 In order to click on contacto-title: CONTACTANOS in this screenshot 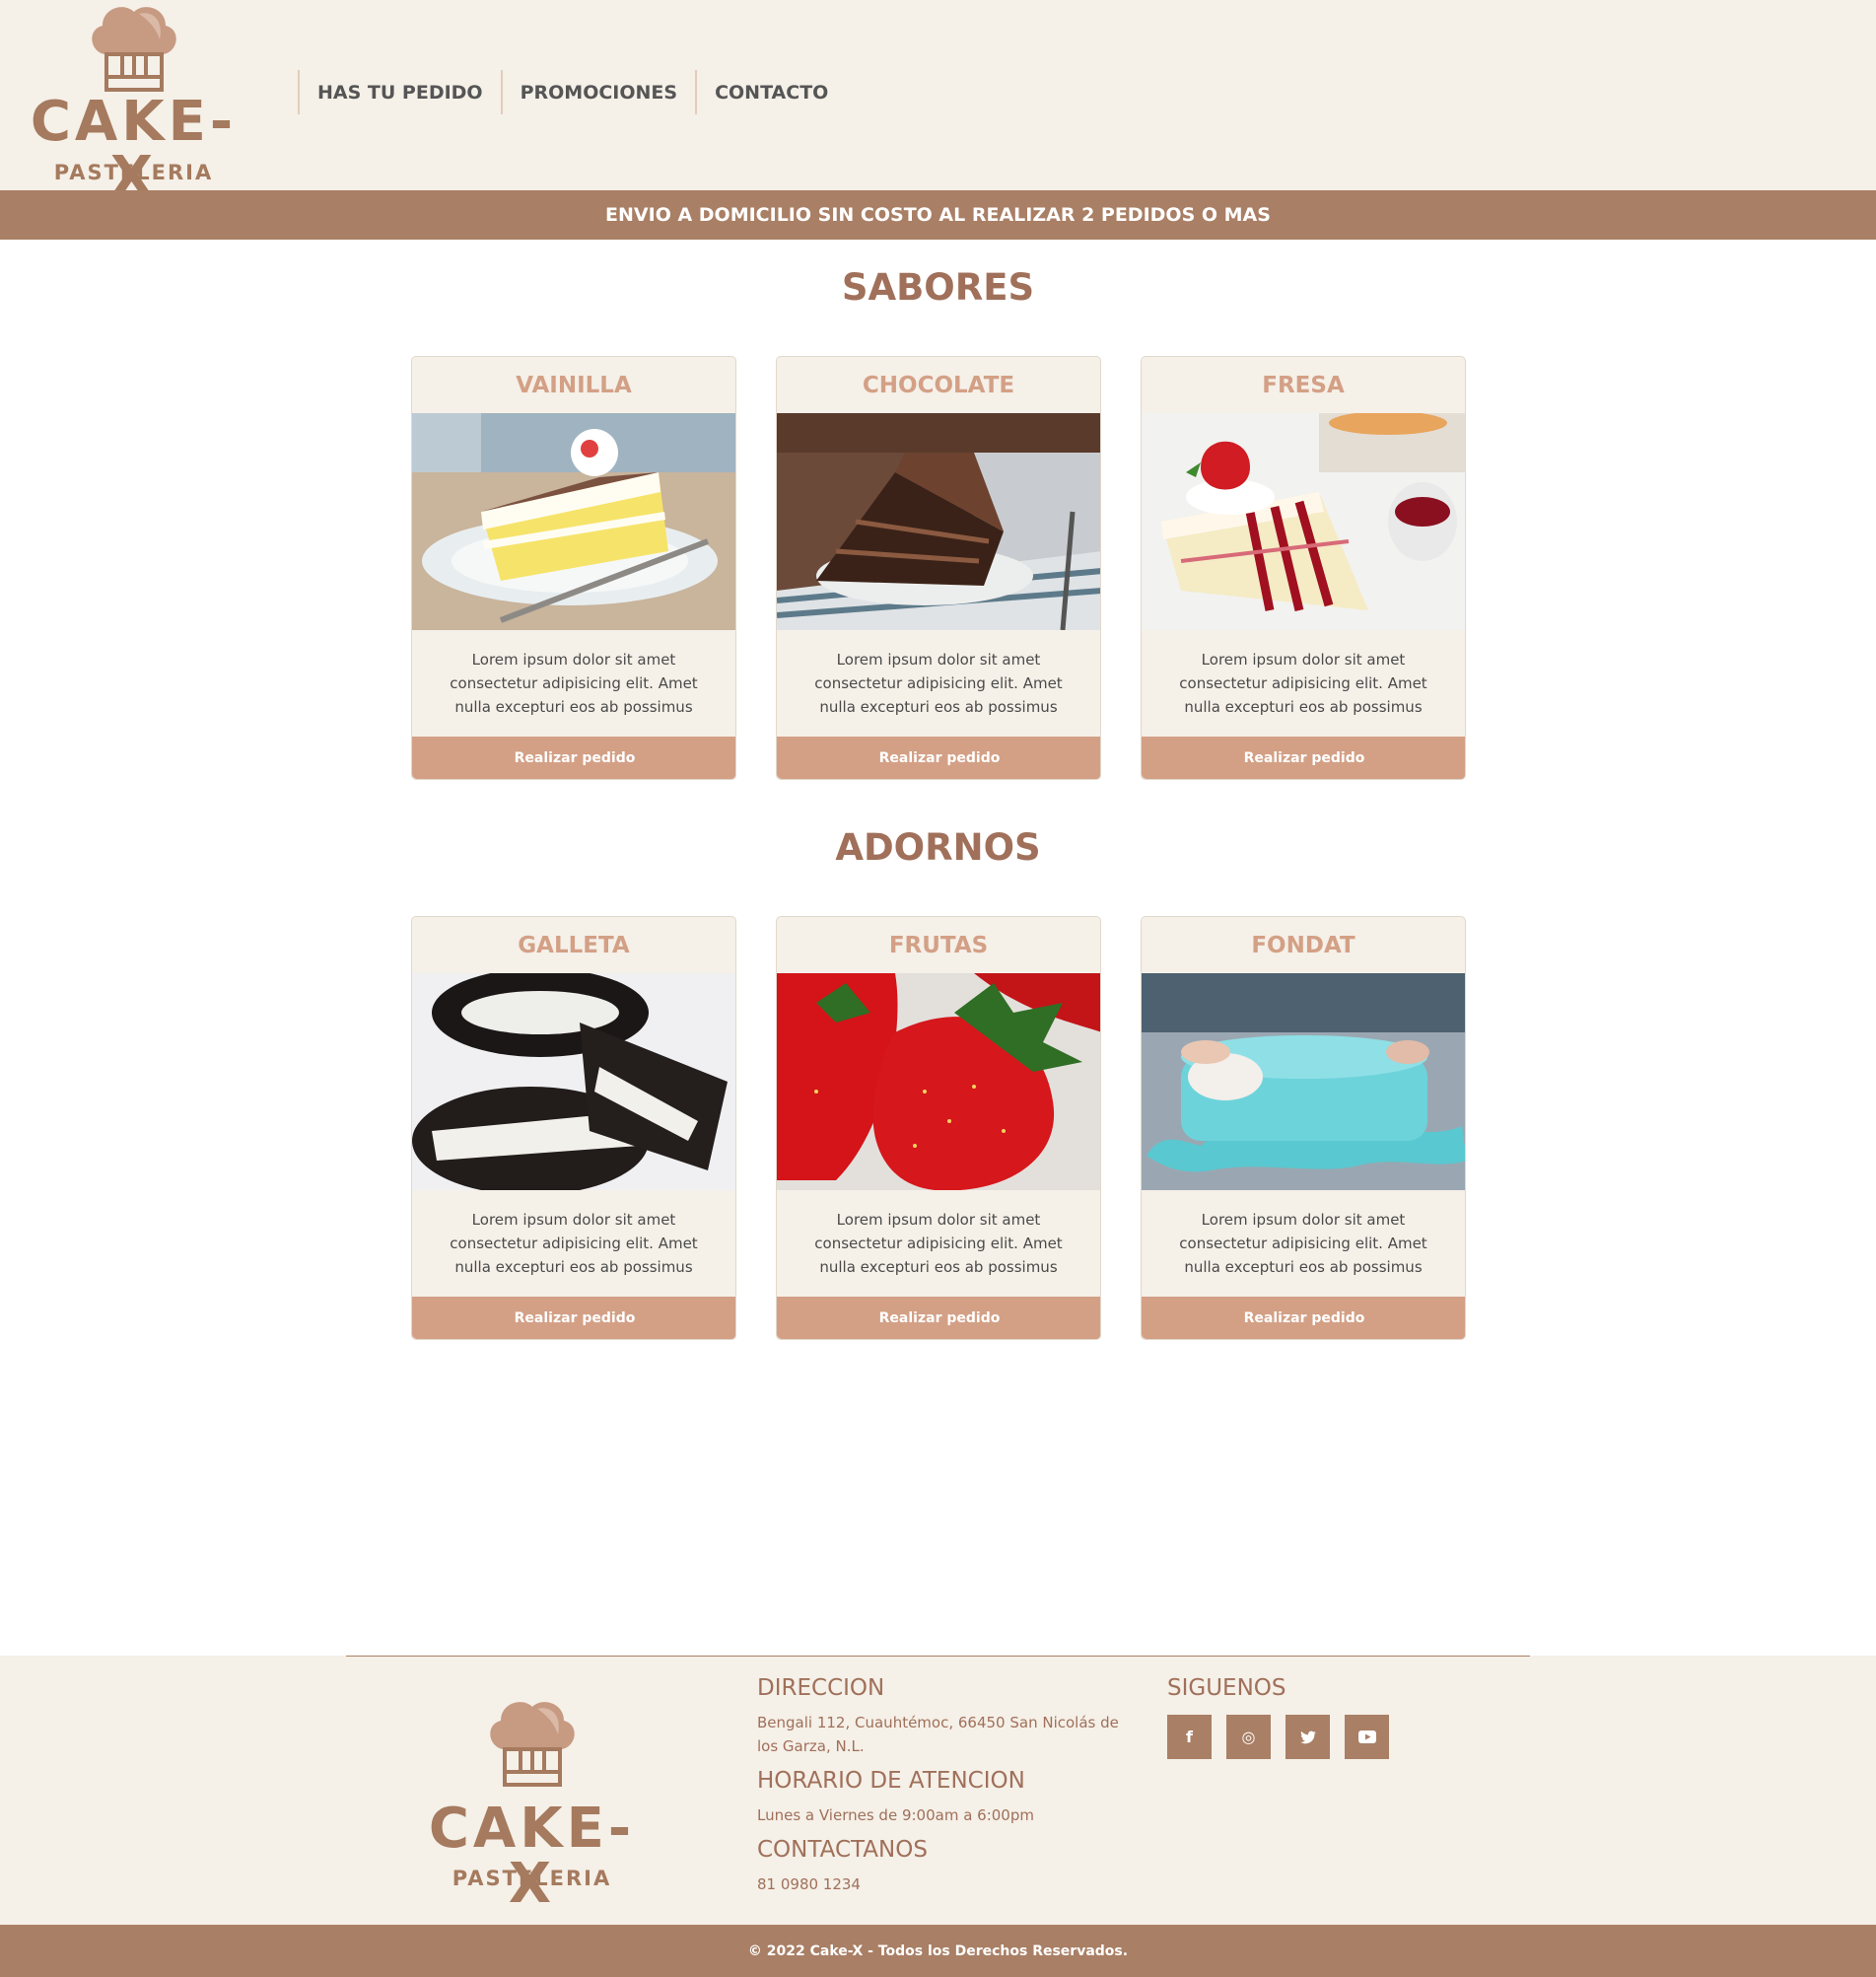, I will do `click(842, 1850)`.